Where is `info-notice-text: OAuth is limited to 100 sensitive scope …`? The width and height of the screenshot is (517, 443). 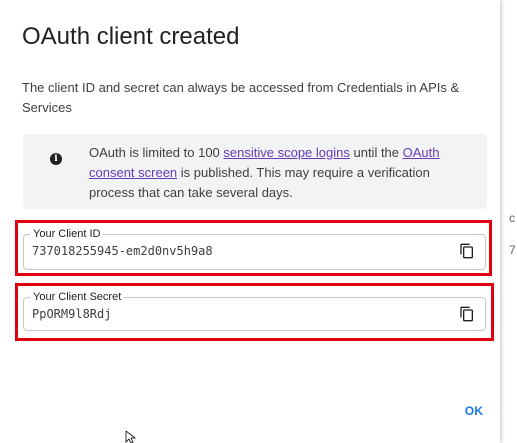
info-notice-text: OAuth is limited to 100 sensitive scope … is located at coordinates (279, 173).